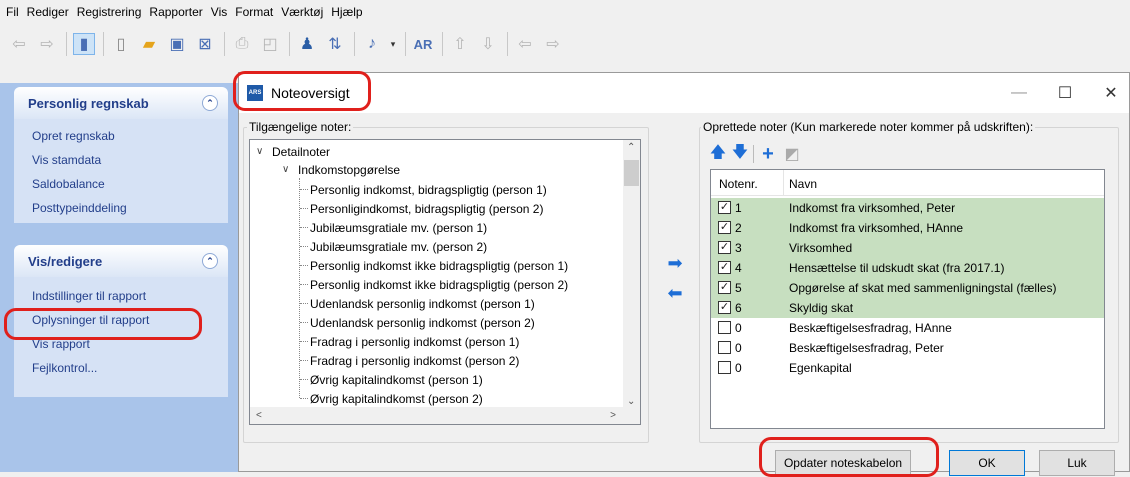 Image resolution: width=1130 pixels, height=477 pixels. Describe the element at coordinates (398, 246) in the screenshot. I see `tree-leaf: Jubilæumsgratiale mv. (person 2)` at that location.